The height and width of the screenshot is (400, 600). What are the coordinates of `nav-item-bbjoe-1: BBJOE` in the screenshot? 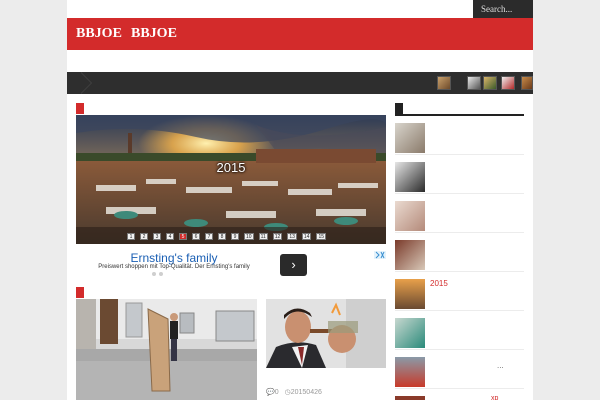 It's located at (99, 34).